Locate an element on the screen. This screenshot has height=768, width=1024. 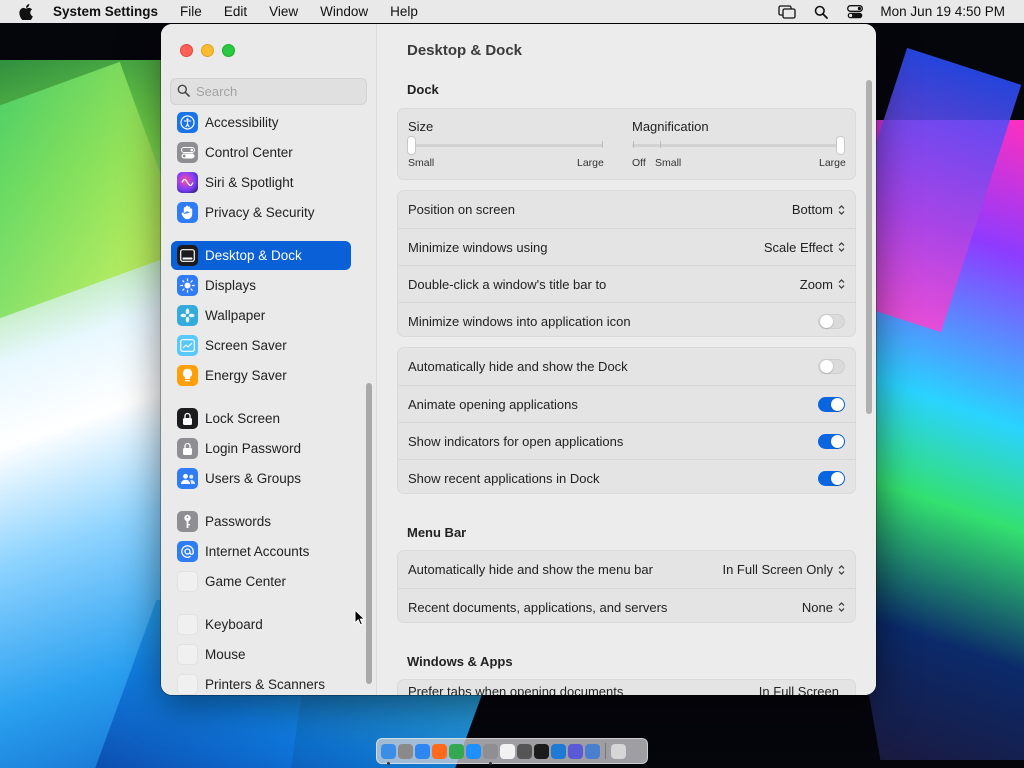
show-indicators-toggle is located at coordinates (831, 441).